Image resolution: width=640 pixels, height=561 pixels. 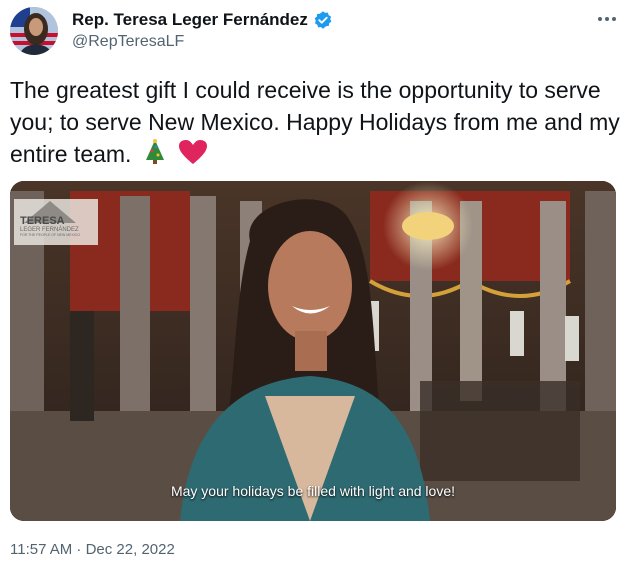 I want to click on video-logo-tagline: FOR THE PEOPLE OF NEW MEXICO, so click(x=50, y=235).